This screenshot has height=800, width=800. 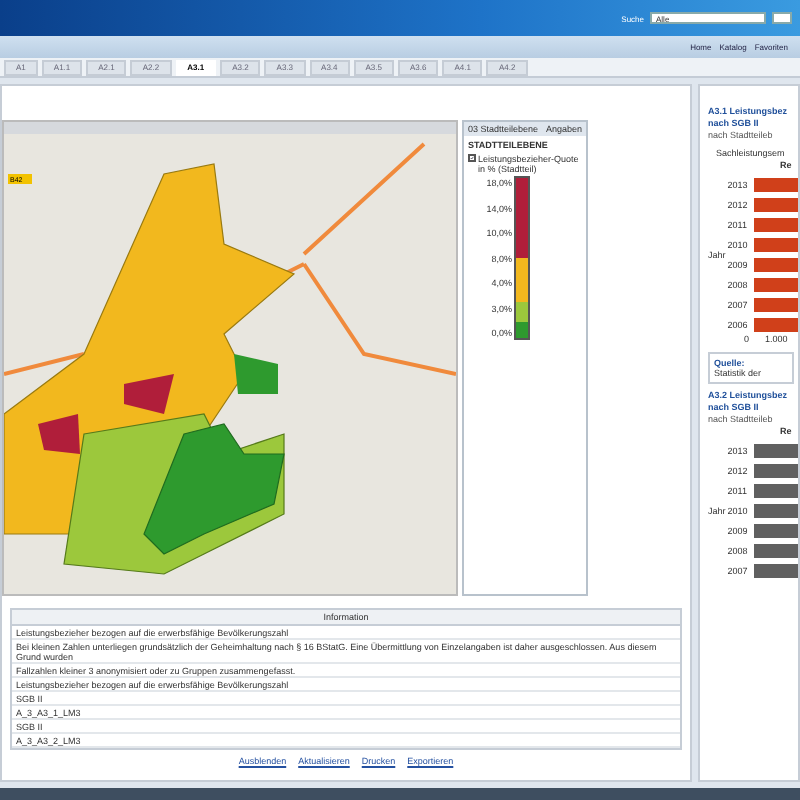 What do you see at coordinates (472, 158) in the screenshot?
I see `layer-checkbox` at bounding box center [472, 158].